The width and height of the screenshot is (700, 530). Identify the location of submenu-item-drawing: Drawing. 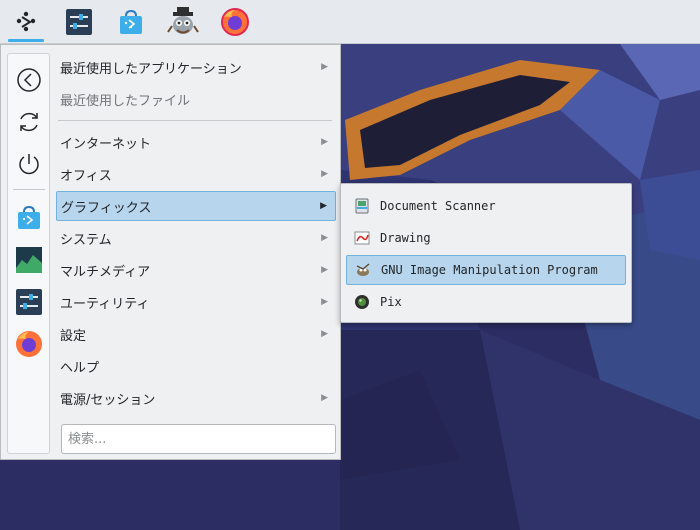
(486, 238).